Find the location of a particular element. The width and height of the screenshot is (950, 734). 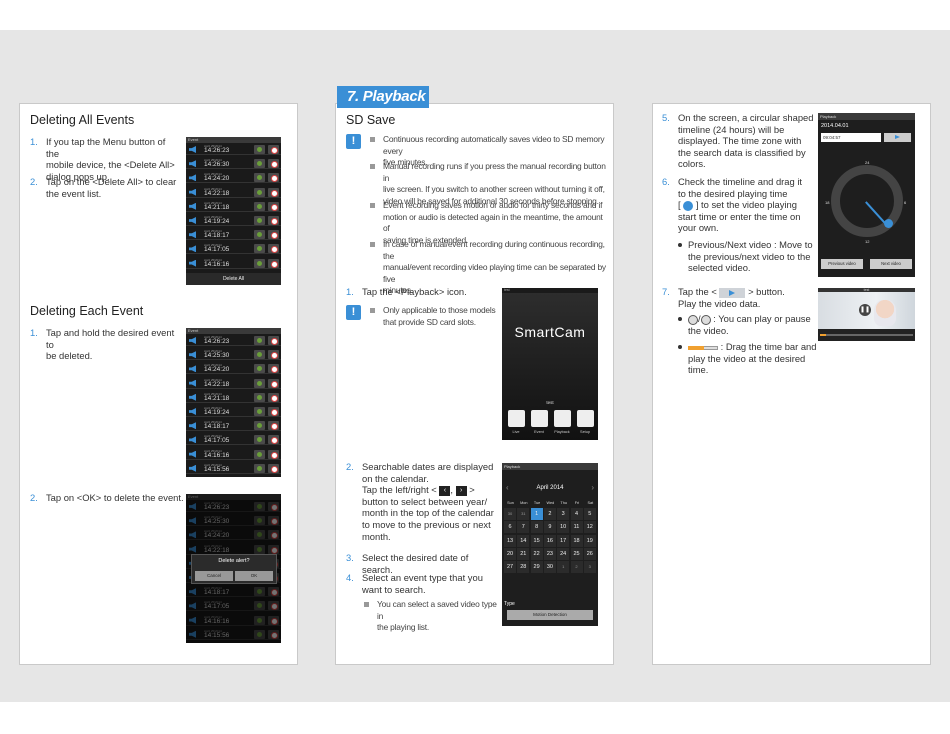

calendar-day: 8 is located at coordinates (536, 527).